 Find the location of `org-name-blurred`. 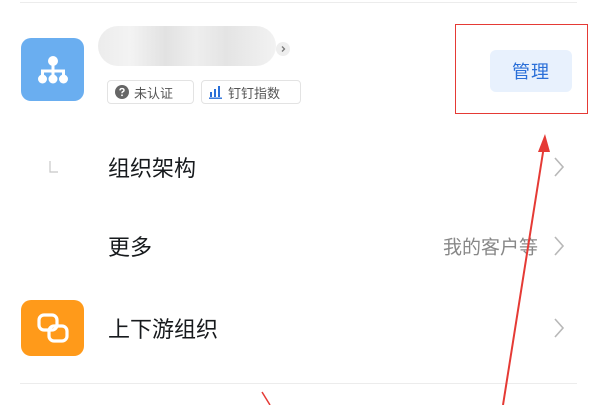

org-name-blurred is located at coordinates (187, 46).